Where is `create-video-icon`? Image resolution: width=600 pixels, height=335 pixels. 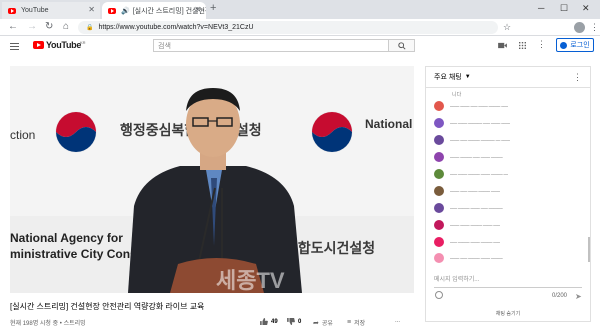
create-video-icon is located at coordinates (502, 45).